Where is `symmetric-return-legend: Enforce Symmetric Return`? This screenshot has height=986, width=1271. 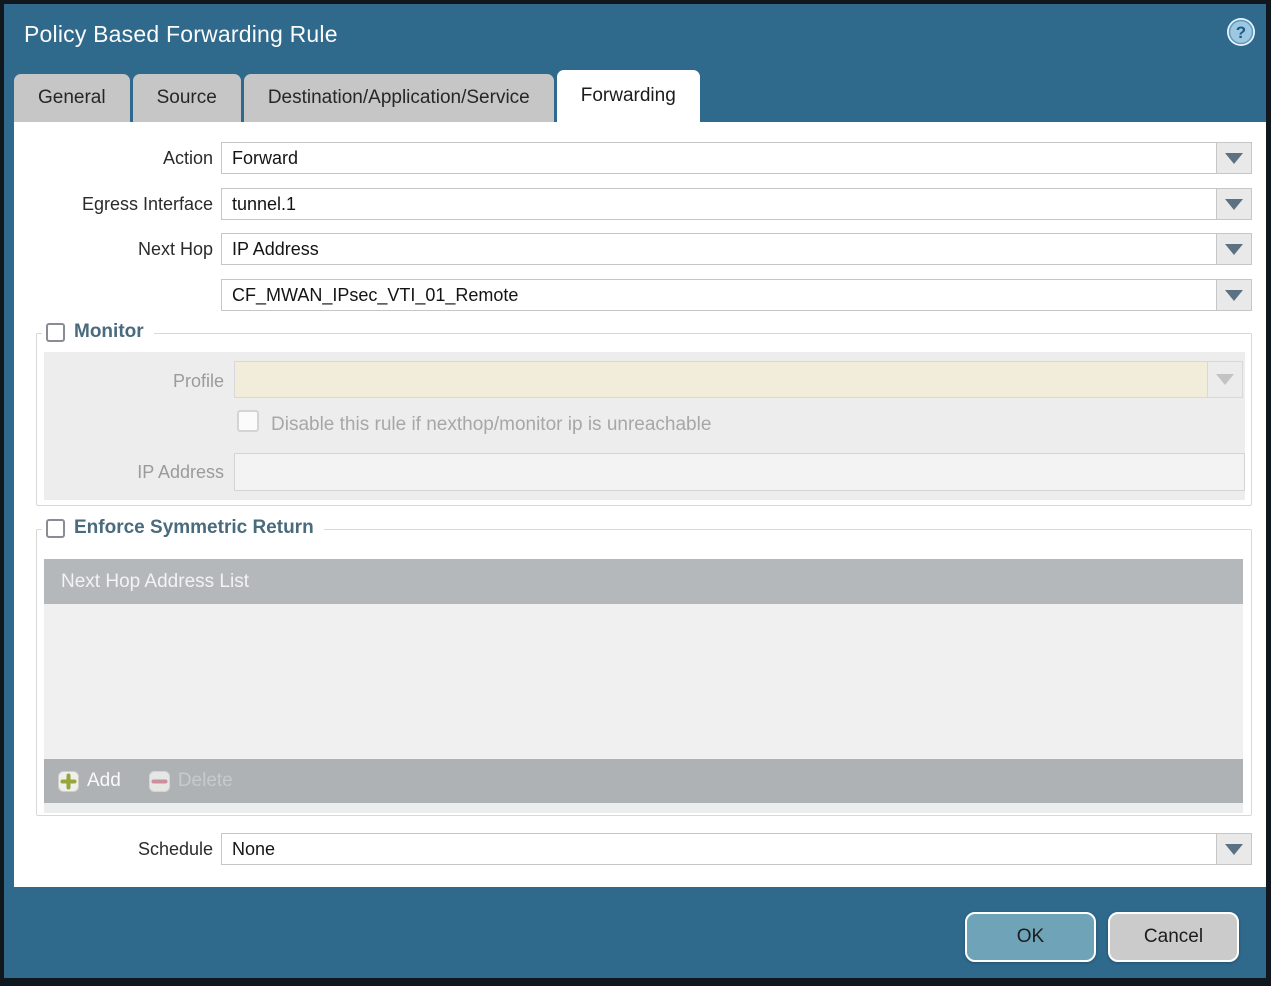 symmetric-return-legend: Enforce Symmetric Return is located at coordinates (183, 528).